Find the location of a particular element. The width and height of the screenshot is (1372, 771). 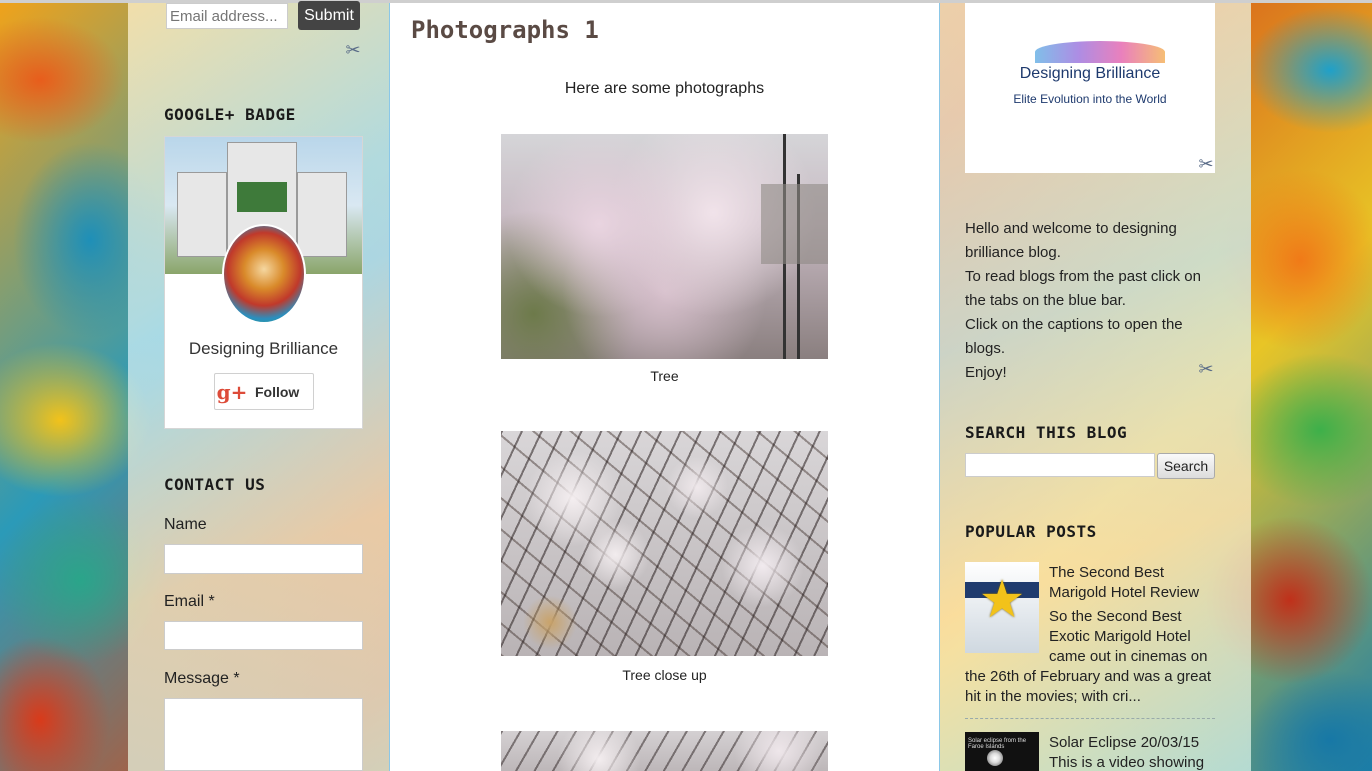

contact-name-field is located at coordinates (263, 559).